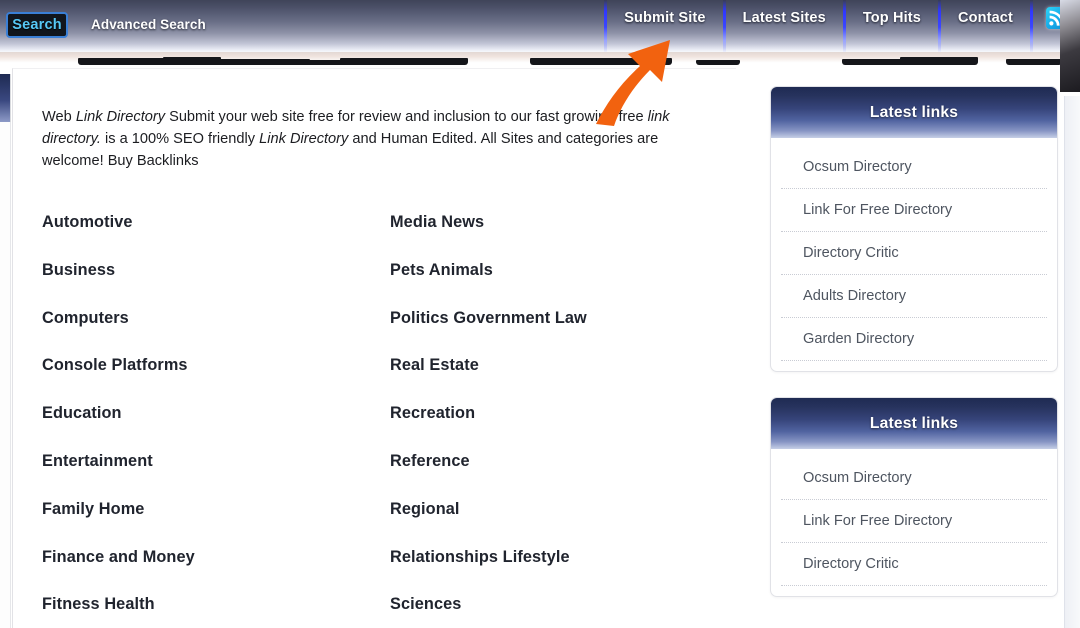 Image resolution: width=1080 pixels, height=628 pixels. Describe the element at coordinates (552, 572) in the screenshot. I see `category-link-relationships-lifestyle: Relationships Lifestyle` at that location.